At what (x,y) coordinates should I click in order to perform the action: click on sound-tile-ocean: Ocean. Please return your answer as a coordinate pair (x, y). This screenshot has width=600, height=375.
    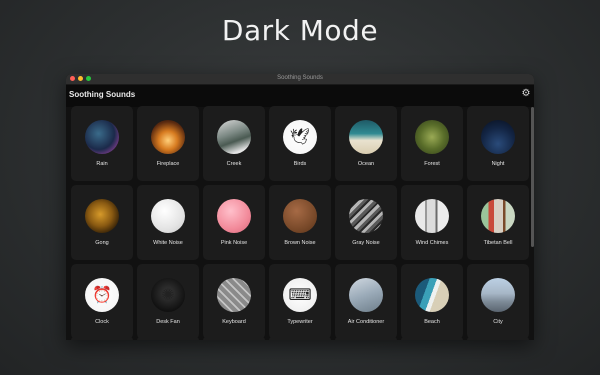
    Looking at the image, I should click on (366, 143).